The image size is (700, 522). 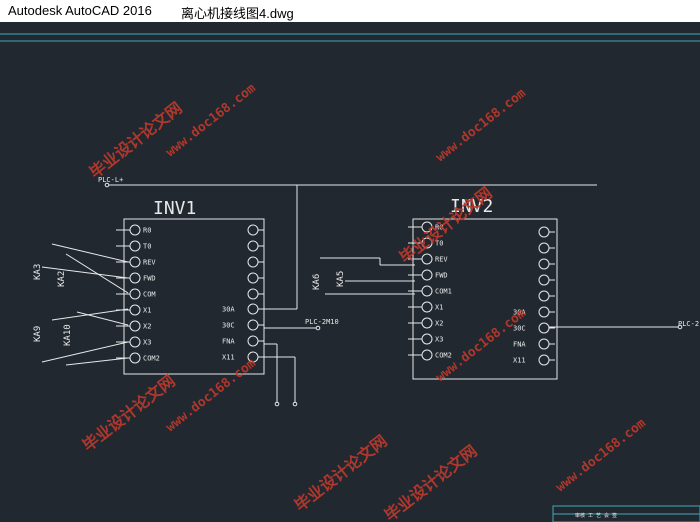 What do you see at coordinates (136, 294) in the screenshot?
I see `inv1-term-com: COM` at bounding box center [136, 294].